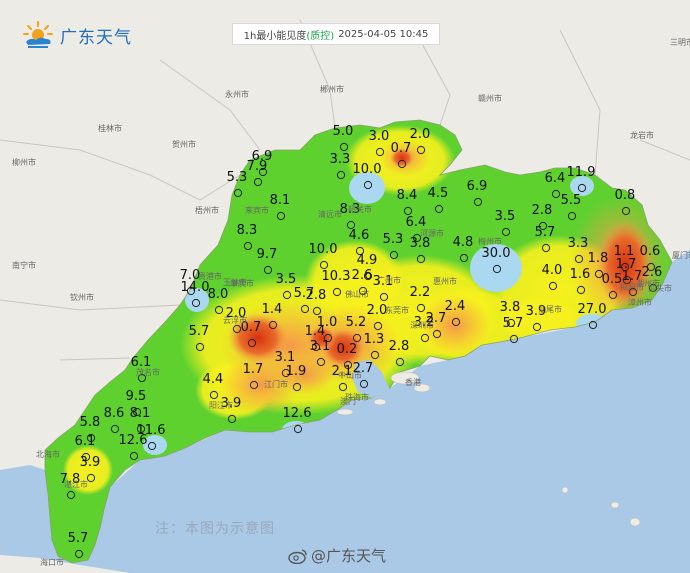  Describe the element at coordinates (420, 243) in the screenshot. I see `station-value: 3.8` at that location.